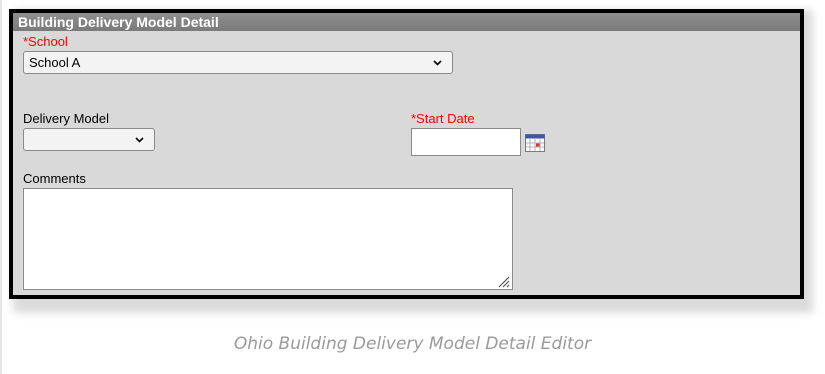 The width and height of the screenshot is (825, 374). What do you see at coordinates (238, 62) in the screenshot?
I see `school-select: School A` at bounding box center [238, 62].